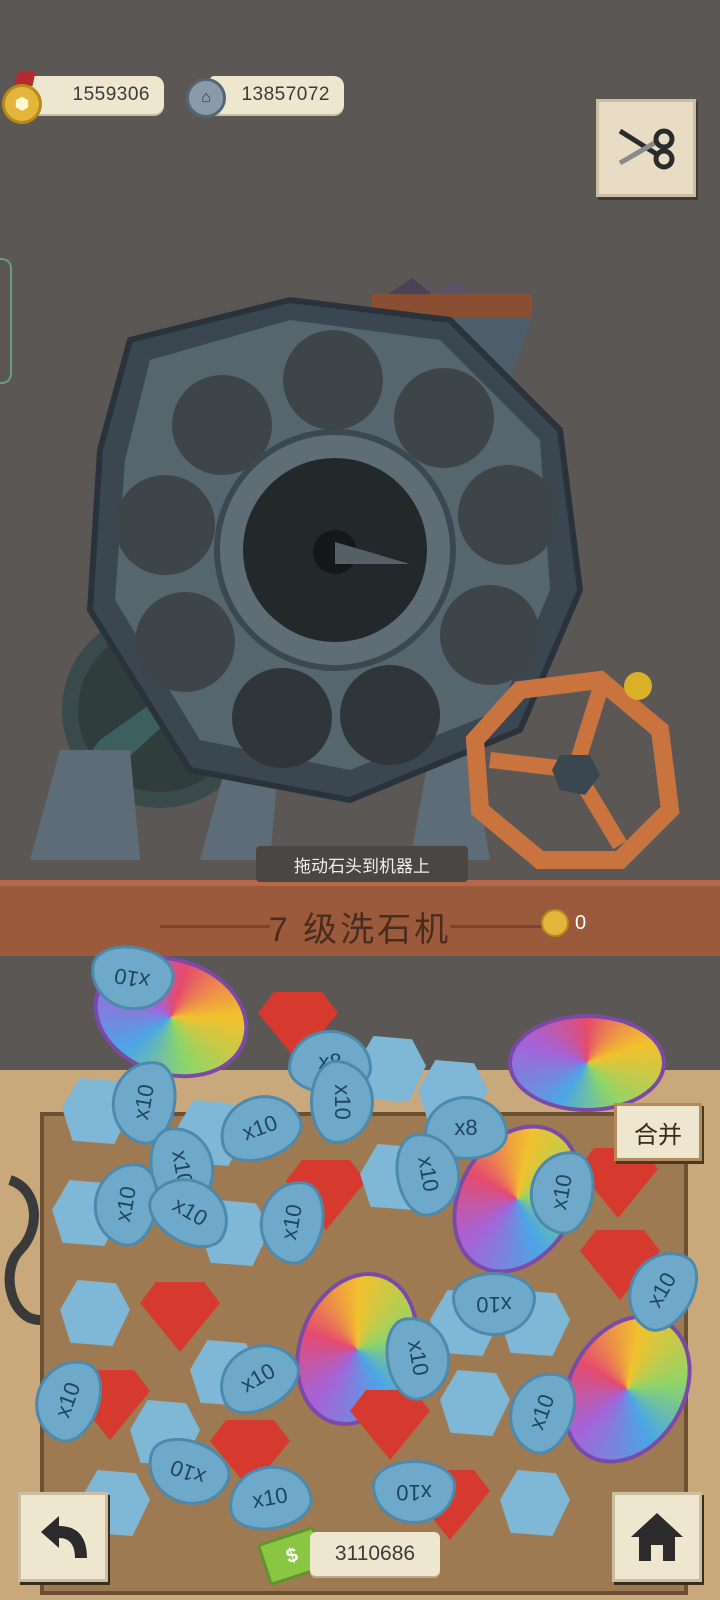 The height and width of the screenshot is (1600, 720). What do you see at coordinates (362, 864) in the screenshot?
I see `drag-hint: 拖动石头到机器上` at bounding box center [362, 864].